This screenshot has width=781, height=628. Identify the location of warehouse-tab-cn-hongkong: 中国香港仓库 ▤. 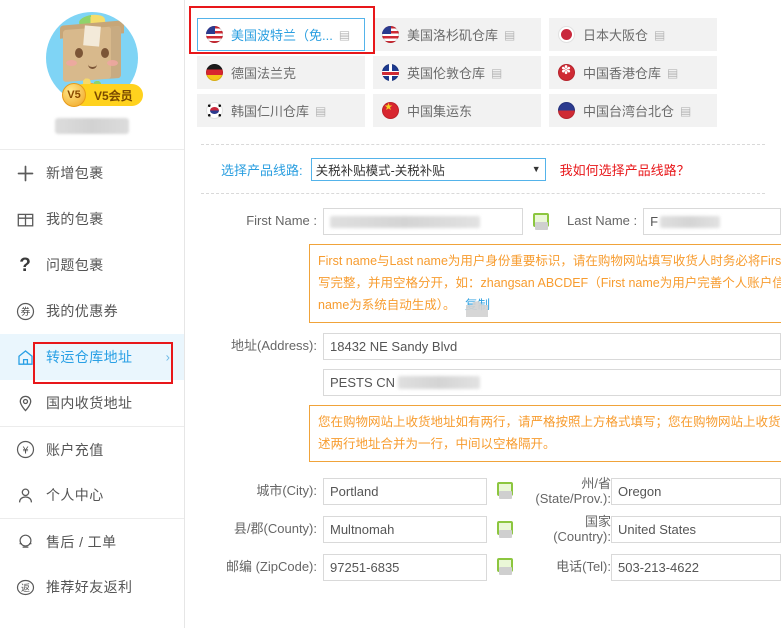
(633, 72).